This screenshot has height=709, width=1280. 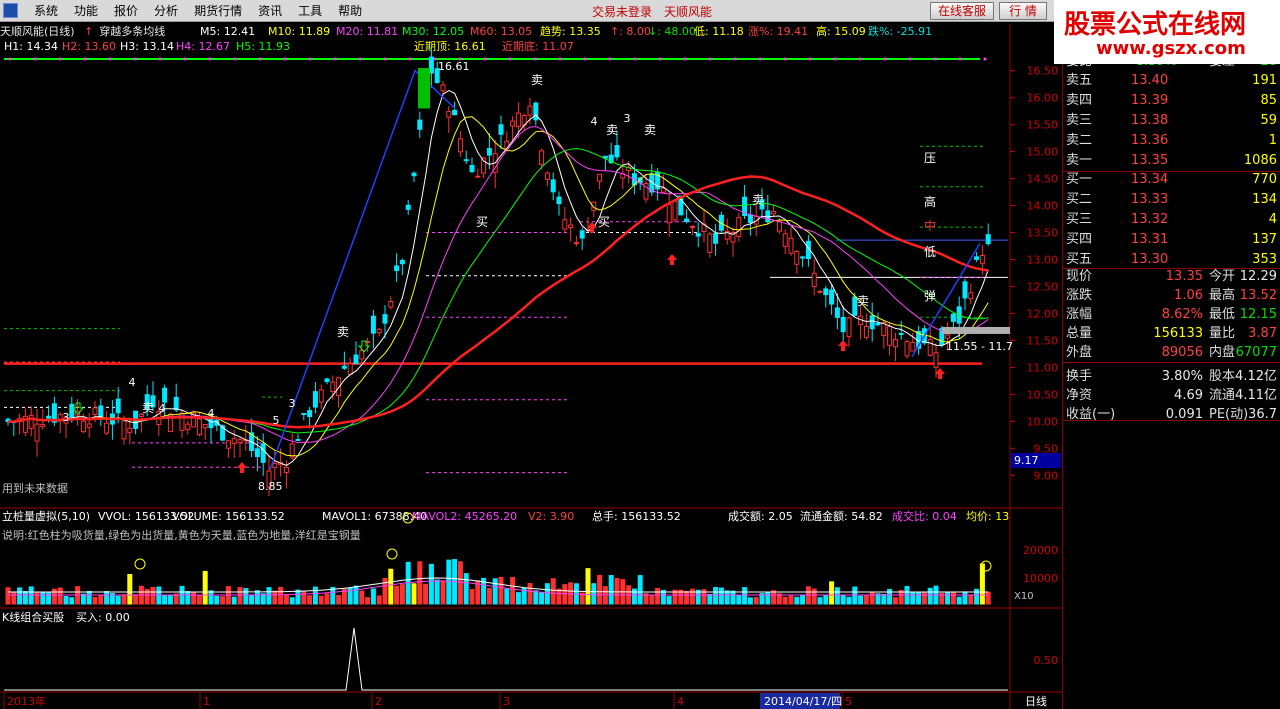 What do you see at coordinates (1222, 395) in the screenshot?
I see `stat-label-6b: 流通` at bounding box center [1222, 395].